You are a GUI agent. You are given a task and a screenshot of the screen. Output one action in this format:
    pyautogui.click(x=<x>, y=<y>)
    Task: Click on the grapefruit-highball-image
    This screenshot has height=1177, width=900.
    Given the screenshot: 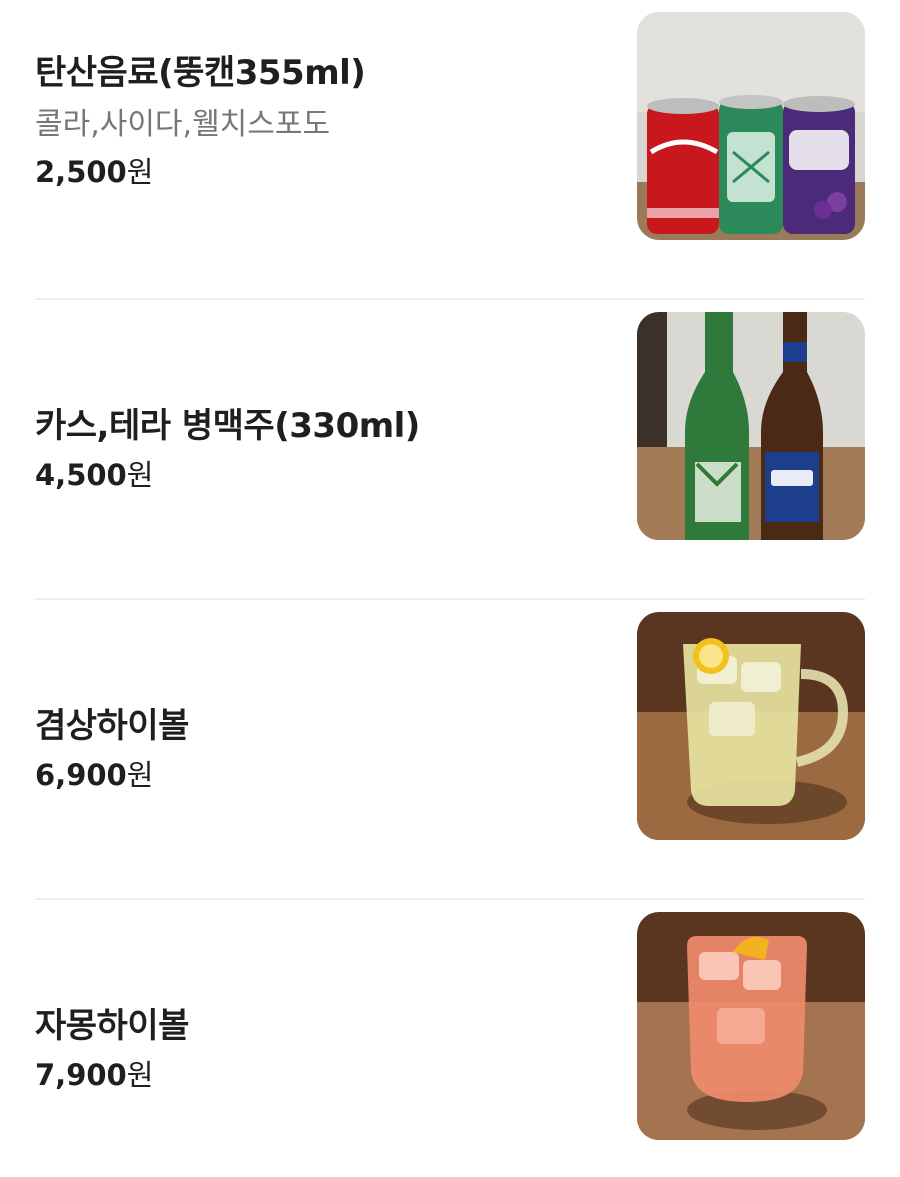 What is the action you would take?
    pyautogui.click(x=751, y=1026)
    